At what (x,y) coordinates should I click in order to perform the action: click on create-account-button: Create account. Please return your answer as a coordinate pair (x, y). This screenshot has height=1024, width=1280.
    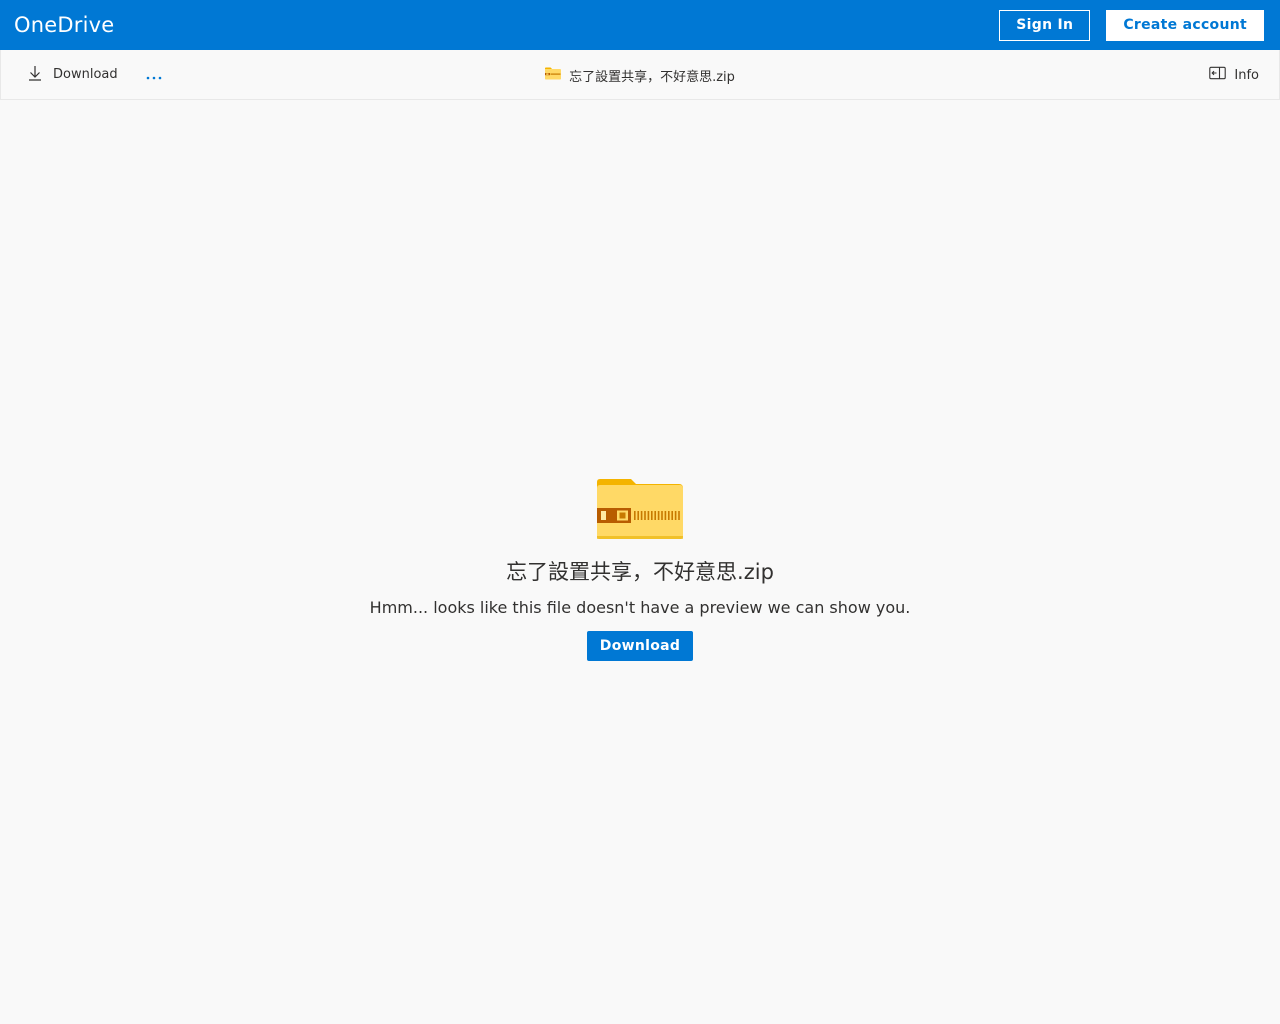
    Looking at the image, I should click on (1185, 25).